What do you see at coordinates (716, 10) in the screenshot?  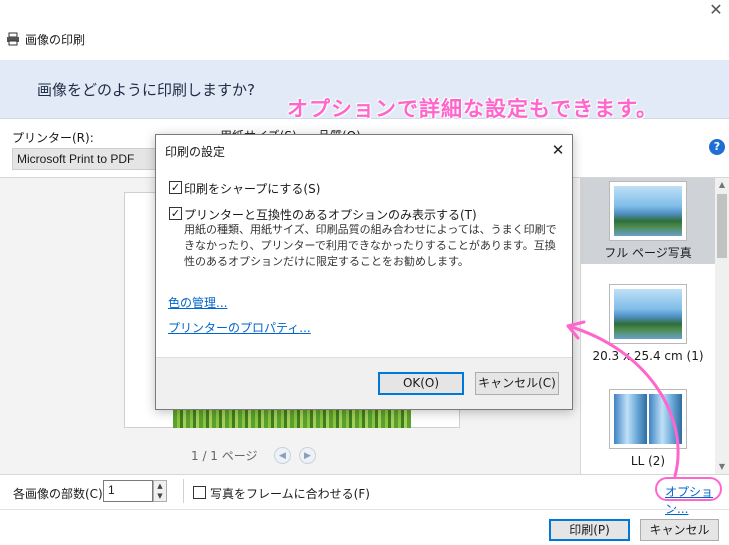 I see `window-close-button: ✕` at bounding box center [716, 10].